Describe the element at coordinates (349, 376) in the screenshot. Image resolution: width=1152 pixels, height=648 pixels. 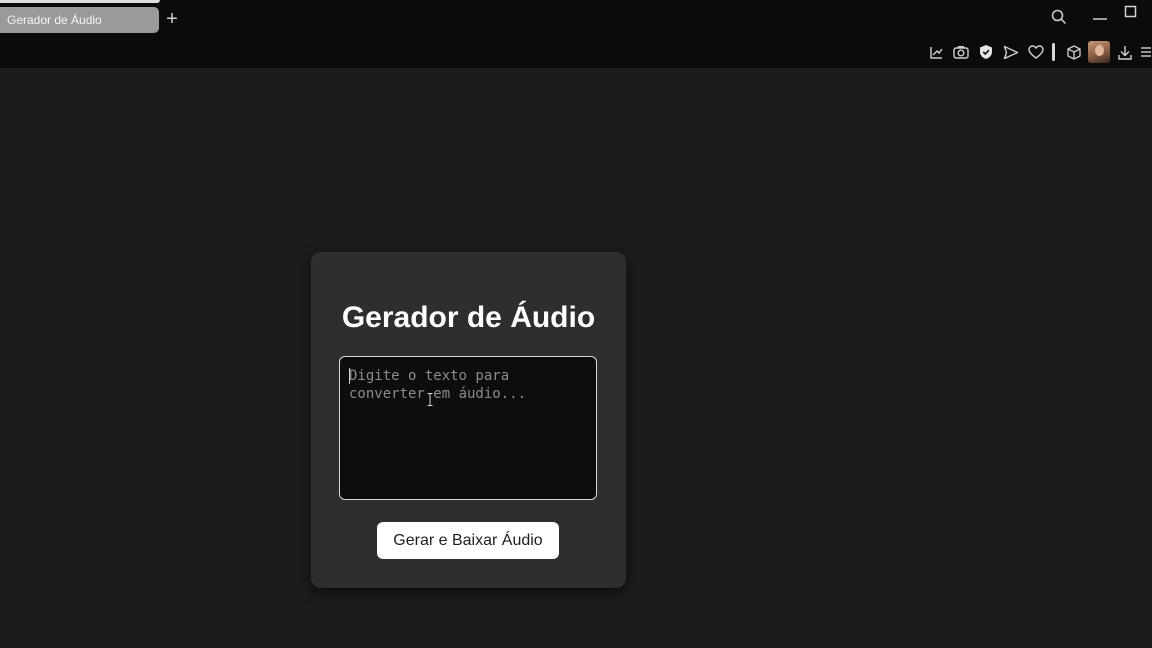
I see `text-caret` at that location.